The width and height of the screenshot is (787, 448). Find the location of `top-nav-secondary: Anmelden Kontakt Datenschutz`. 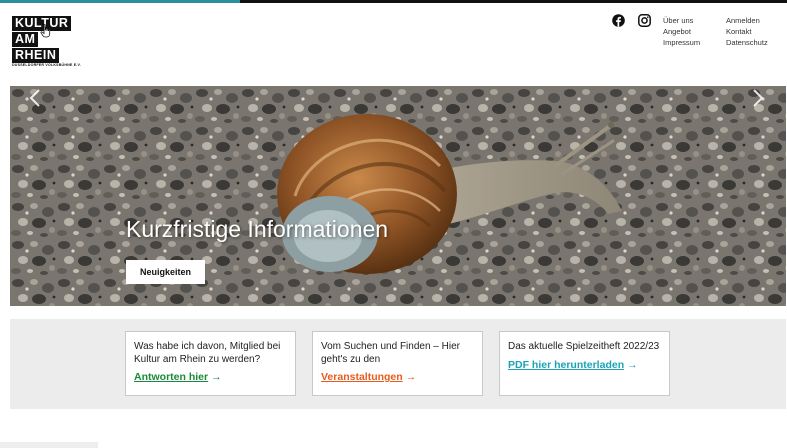

top-nav-secondary: Anmelden Kontakt Datenschutz is located at coordinates (747, 31).